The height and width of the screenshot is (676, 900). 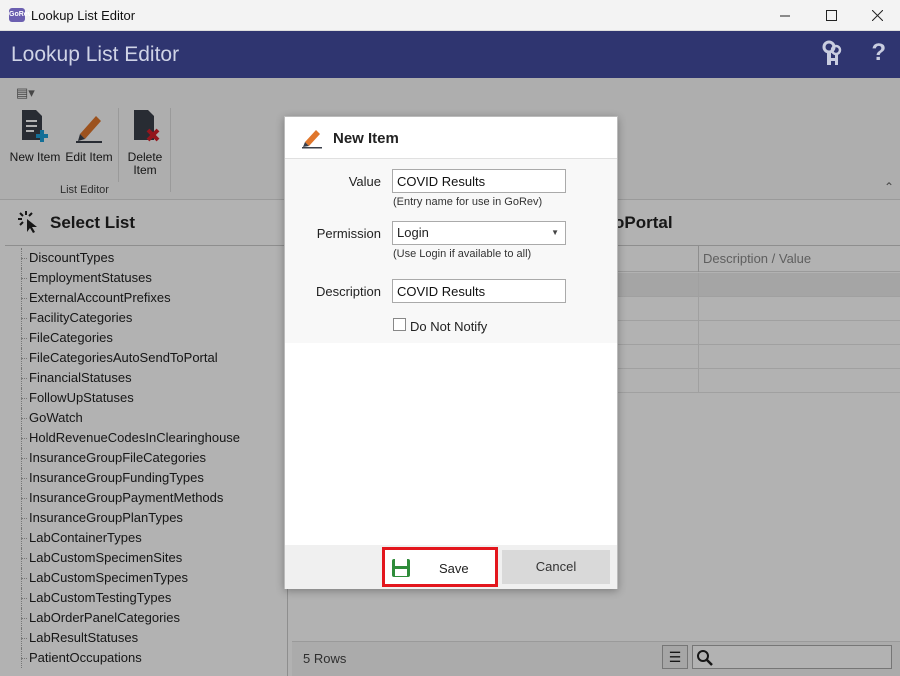 I want to click on dialog-title: New Item, so click(x=366, y=138).